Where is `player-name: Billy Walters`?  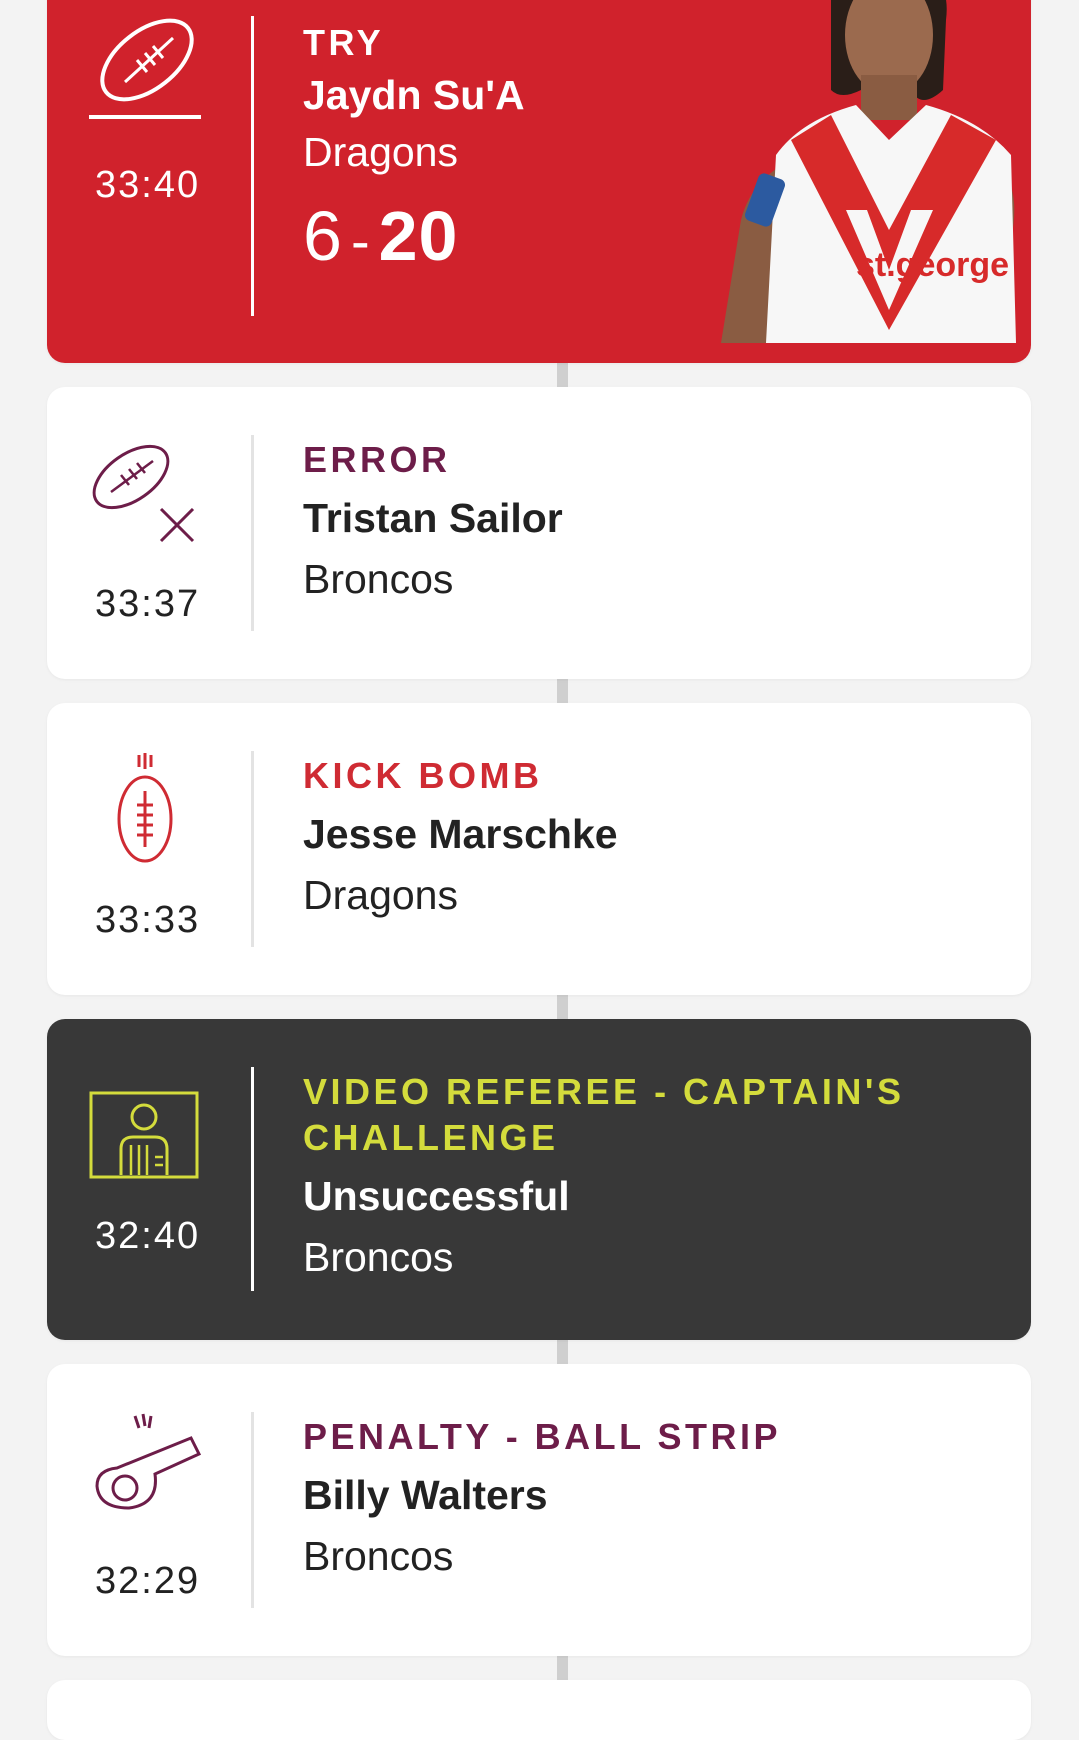 player-name: Billy Walters is located at coordinates (425, 1495).